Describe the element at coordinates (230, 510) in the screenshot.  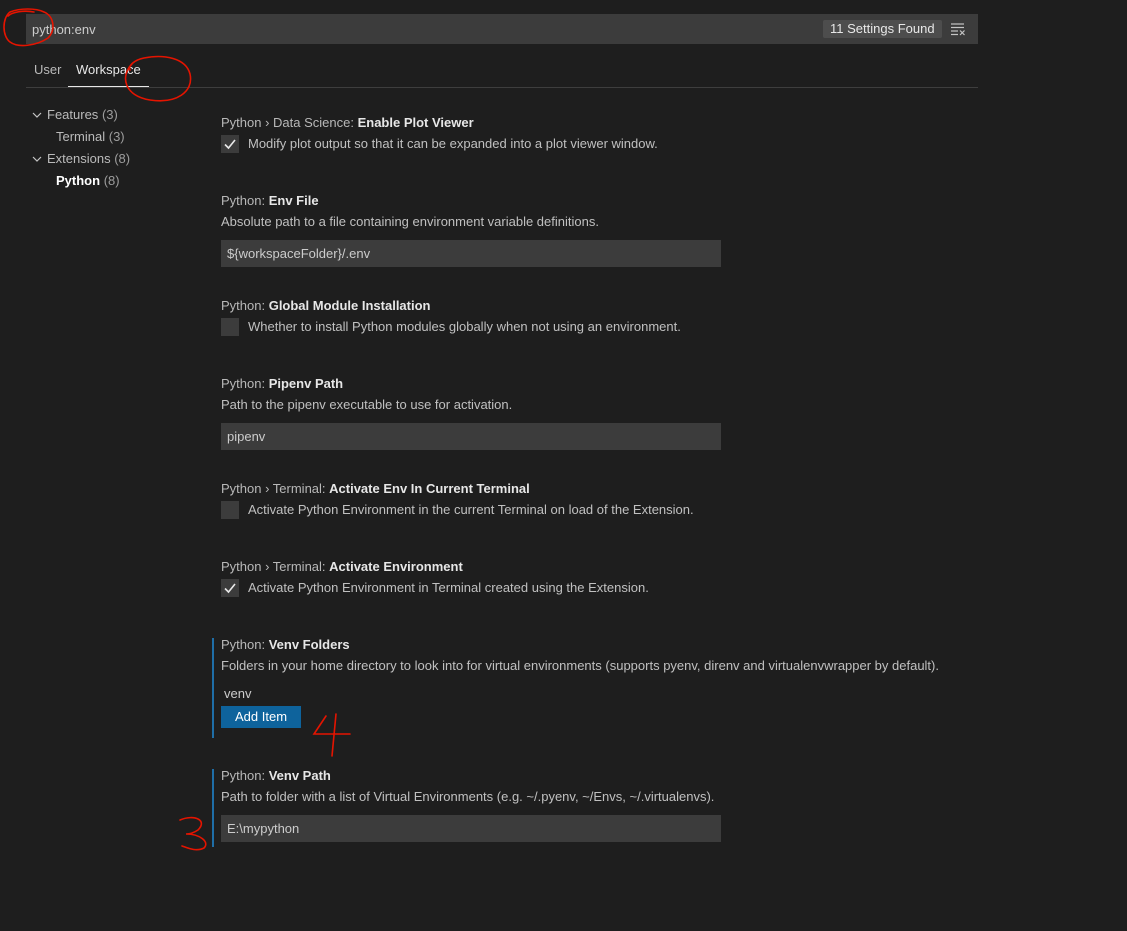
I see `activate-env-current-terminal-checkbox` at that location.